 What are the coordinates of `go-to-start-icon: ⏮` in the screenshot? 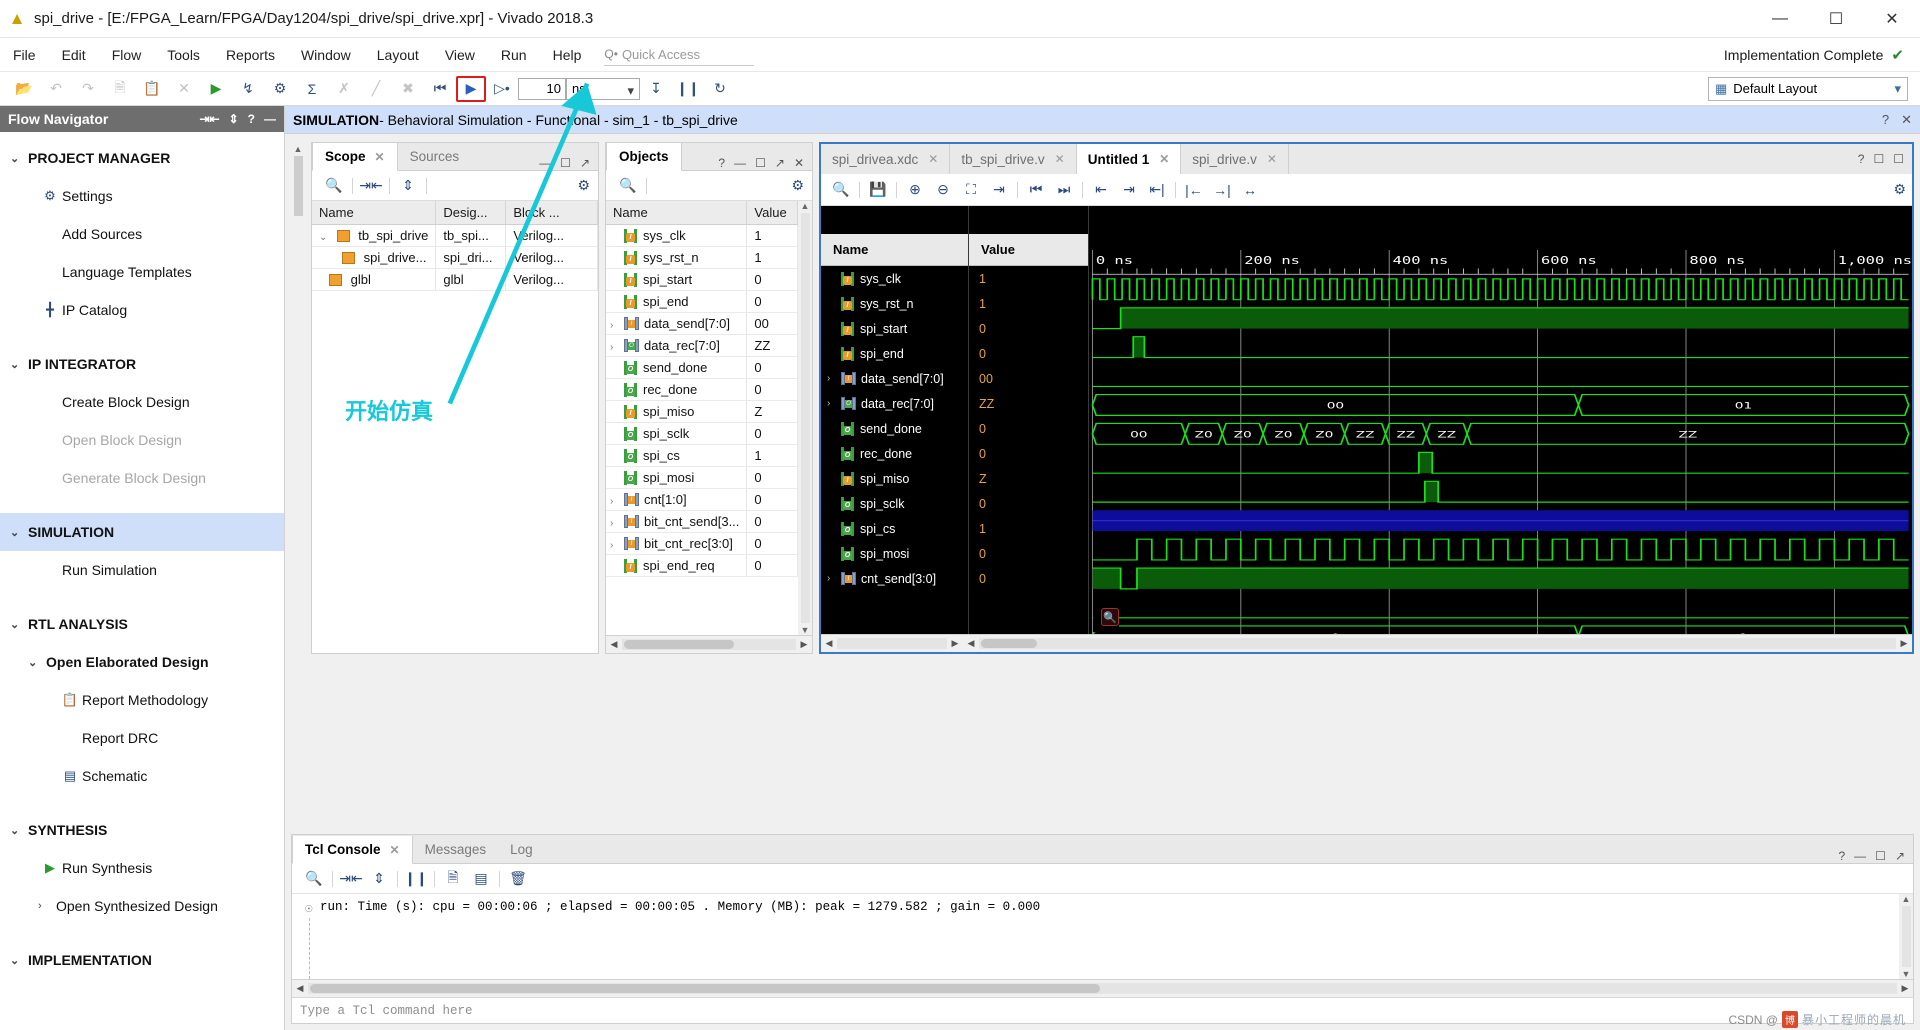 It's located at (1036, 189).